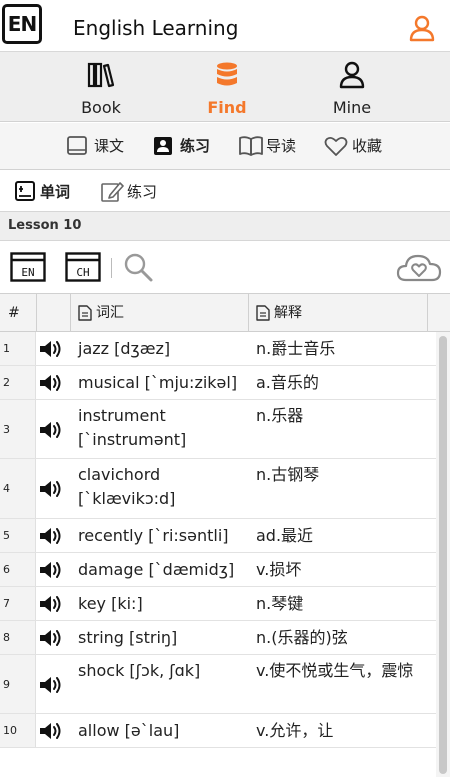 This screenshot has width=450, height=777. I want to click on word-card-icon, so click(25, 191).